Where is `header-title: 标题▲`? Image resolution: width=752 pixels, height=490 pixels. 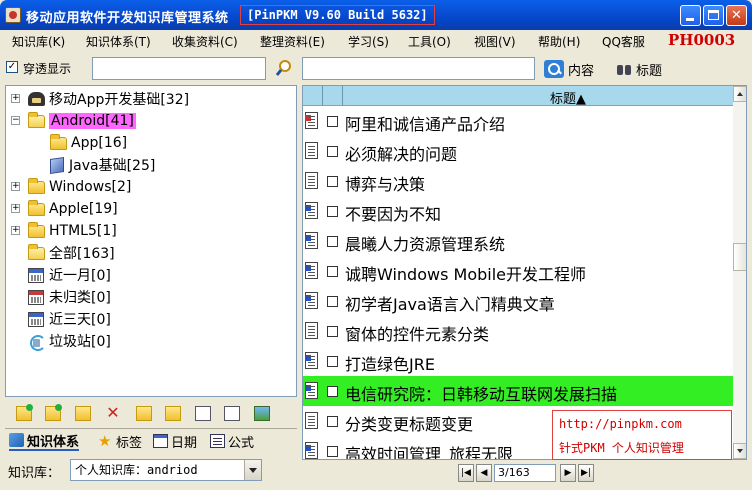
header-title: 标题▲ is located at coordinates (568, 97).